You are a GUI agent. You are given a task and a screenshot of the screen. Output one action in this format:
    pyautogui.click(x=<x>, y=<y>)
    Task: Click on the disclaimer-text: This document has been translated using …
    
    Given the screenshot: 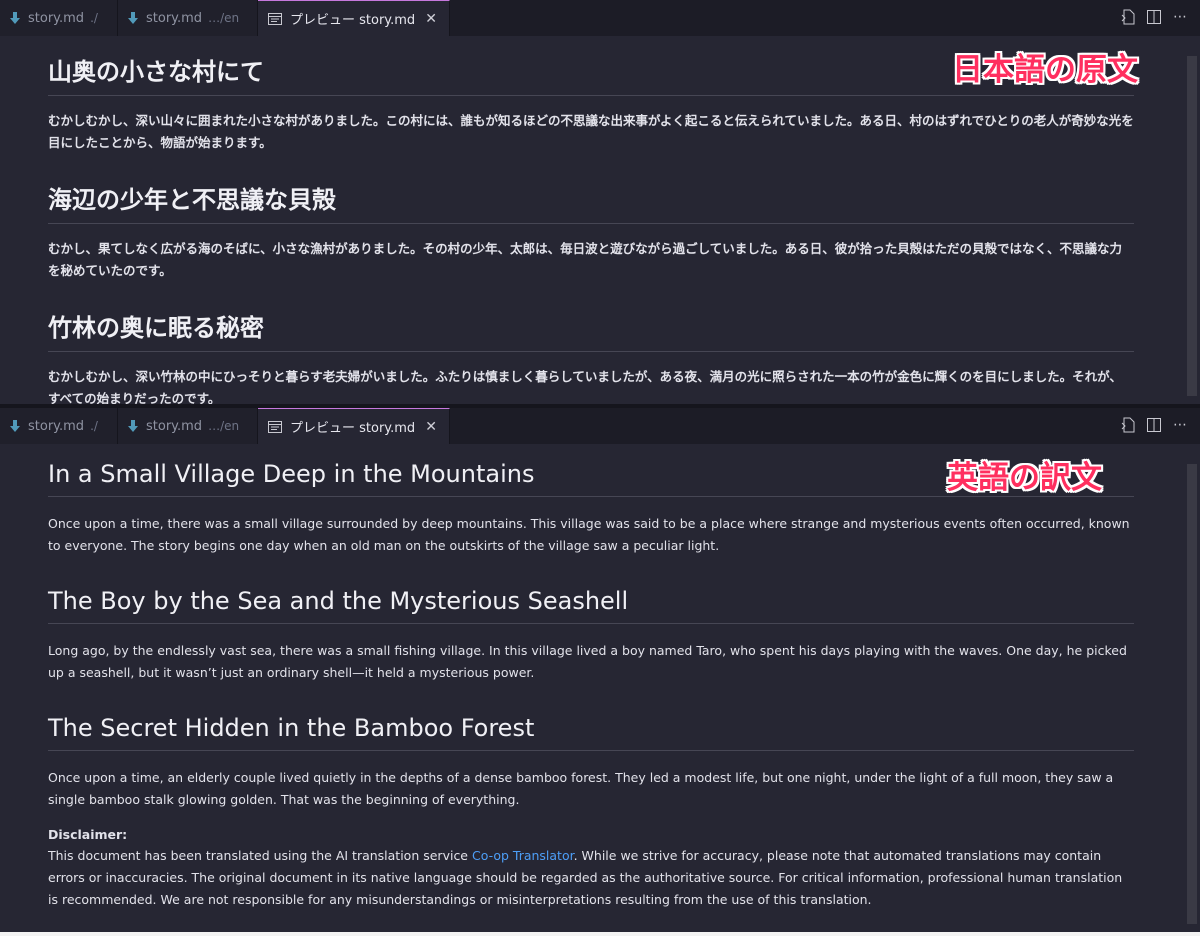 What is the action you would take?
    pyautogui.click(x=591, y=878)
    